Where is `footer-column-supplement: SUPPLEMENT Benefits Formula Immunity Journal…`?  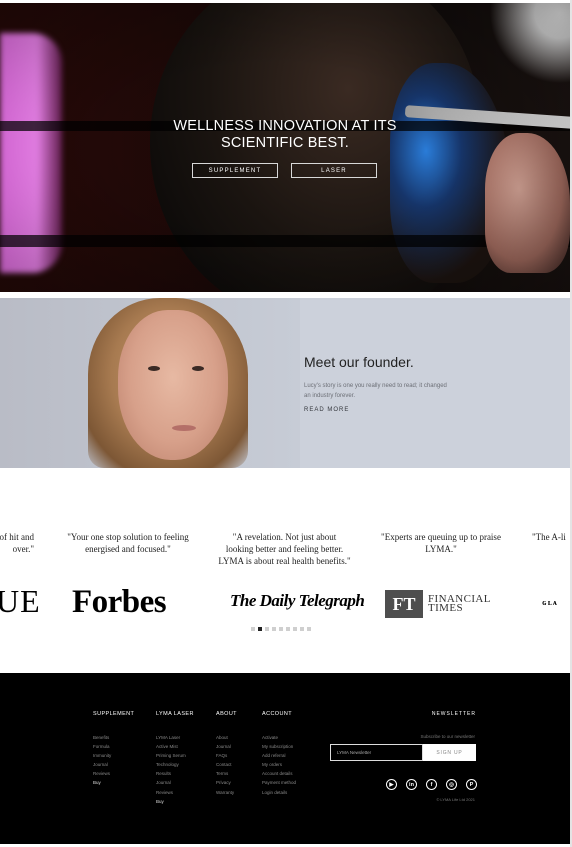
footer-column-supplement: SUPPLEMENT Benefits Formula Immunity Journal… is located at coordinates (113, 749).